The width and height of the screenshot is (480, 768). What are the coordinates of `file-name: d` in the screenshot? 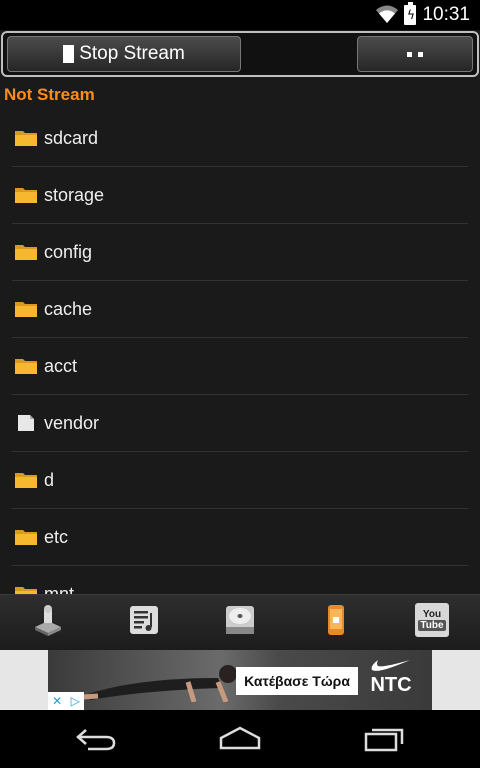 It's located at (49, 479).